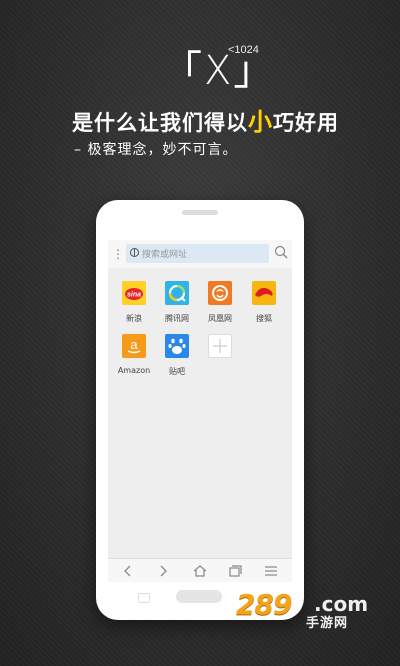 This screenshot has height=666, width=400. What do you see at coordinates (220, 318) in the screenshot?
I see `shortcut-label: 凤凰网` at bounding box center [220, 318].